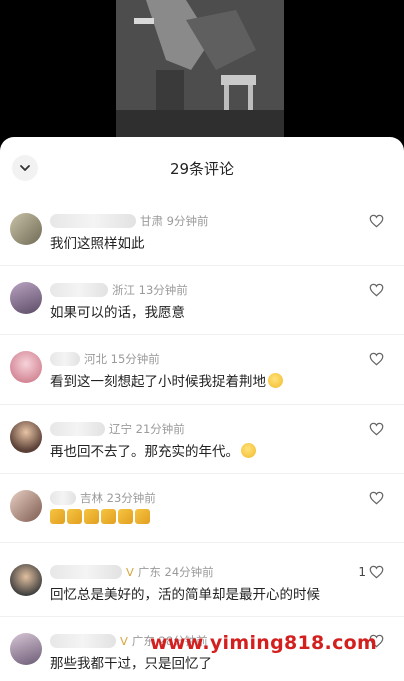 This screenshot has width=404, height=681. Describe the element at coordinates (131, 498) in the screenshot. I see `comment-time: 23分钟前` at that location.